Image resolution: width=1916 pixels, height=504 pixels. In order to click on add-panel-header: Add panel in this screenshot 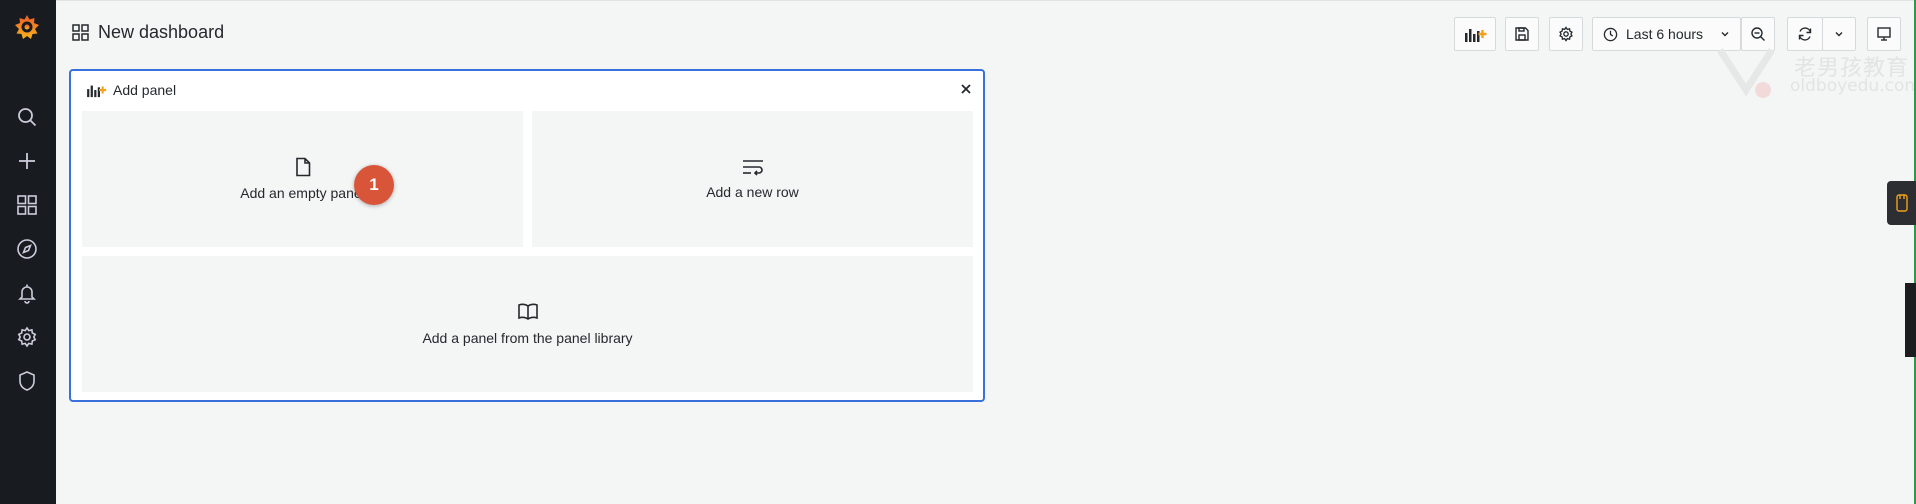, I will do `click(527, 90)`.